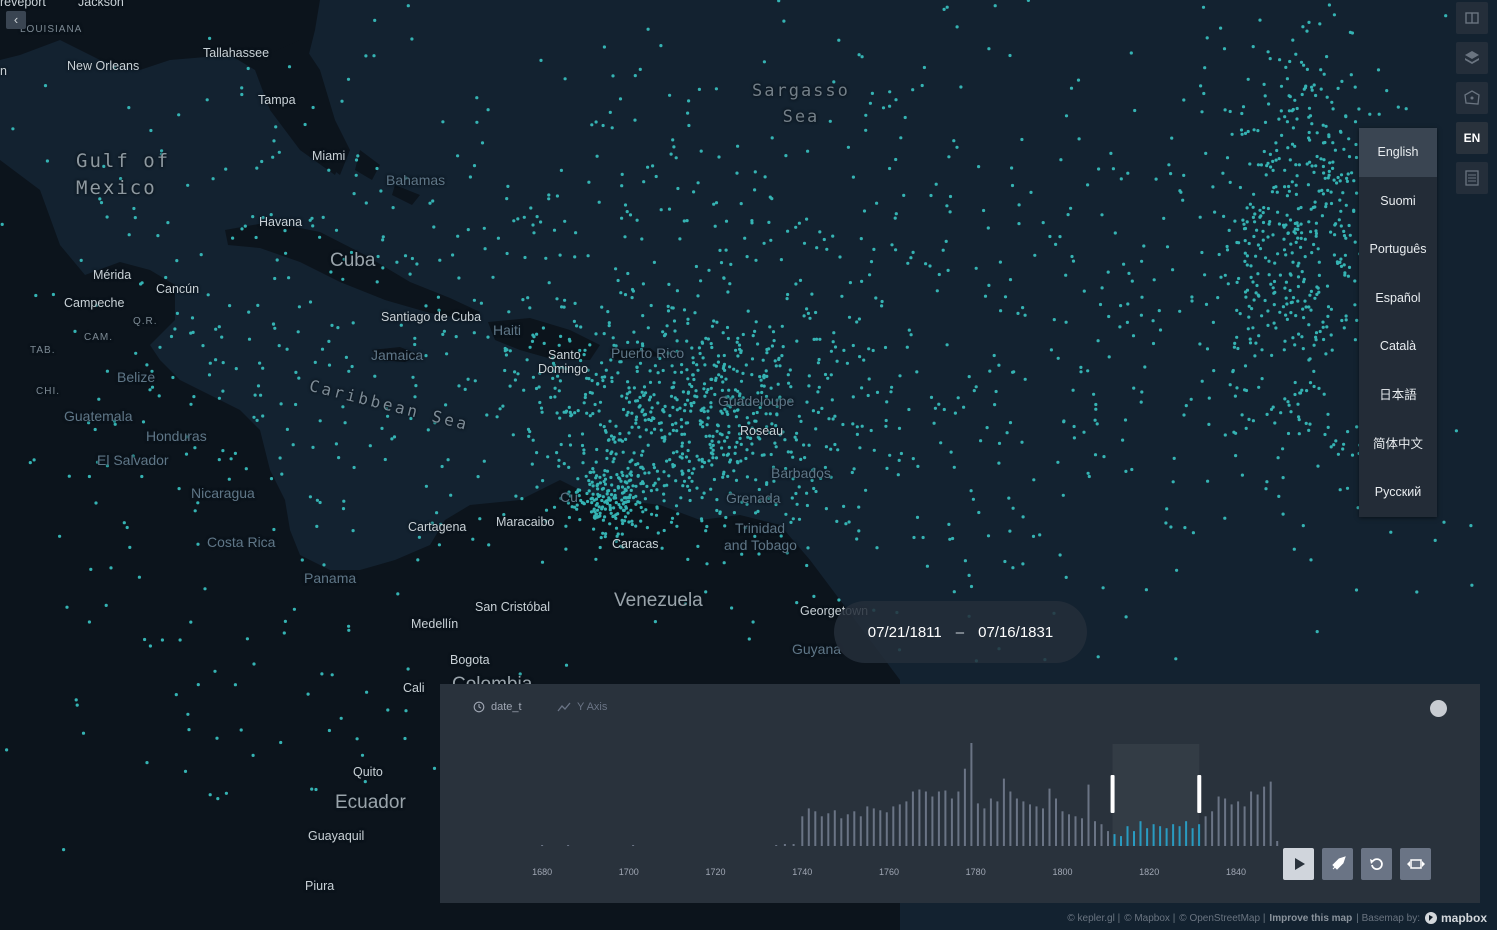 This screenshot has width=1497, height=930. Describe the element at coordinates (1337, 864) in the screenshot. I see `speed-button` at that location.